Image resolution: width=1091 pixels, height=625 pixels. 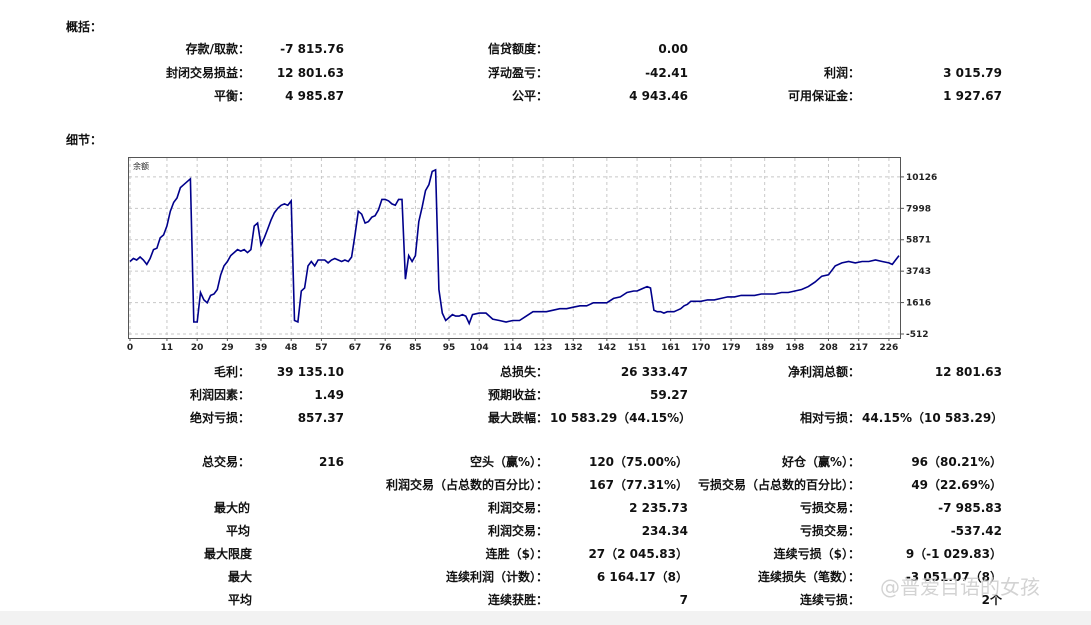 What do you see at coordinates (823, 96) in the screenshot?
I see `free-margin-label: 可用保证金：` at bounding box center [823, 96].